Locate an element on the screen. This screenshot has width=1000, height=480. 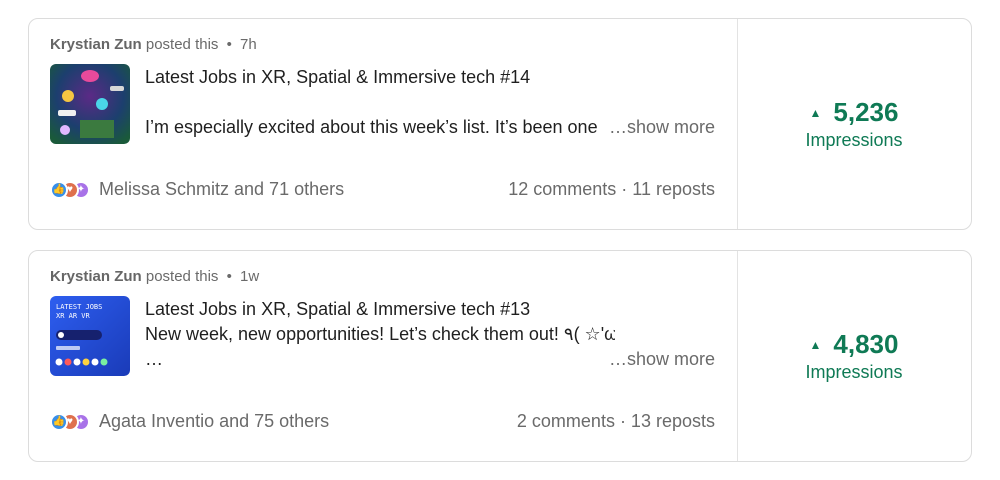
reactions-text: Melissa Schmitz and 71 others is located at coordinates (221, 189).